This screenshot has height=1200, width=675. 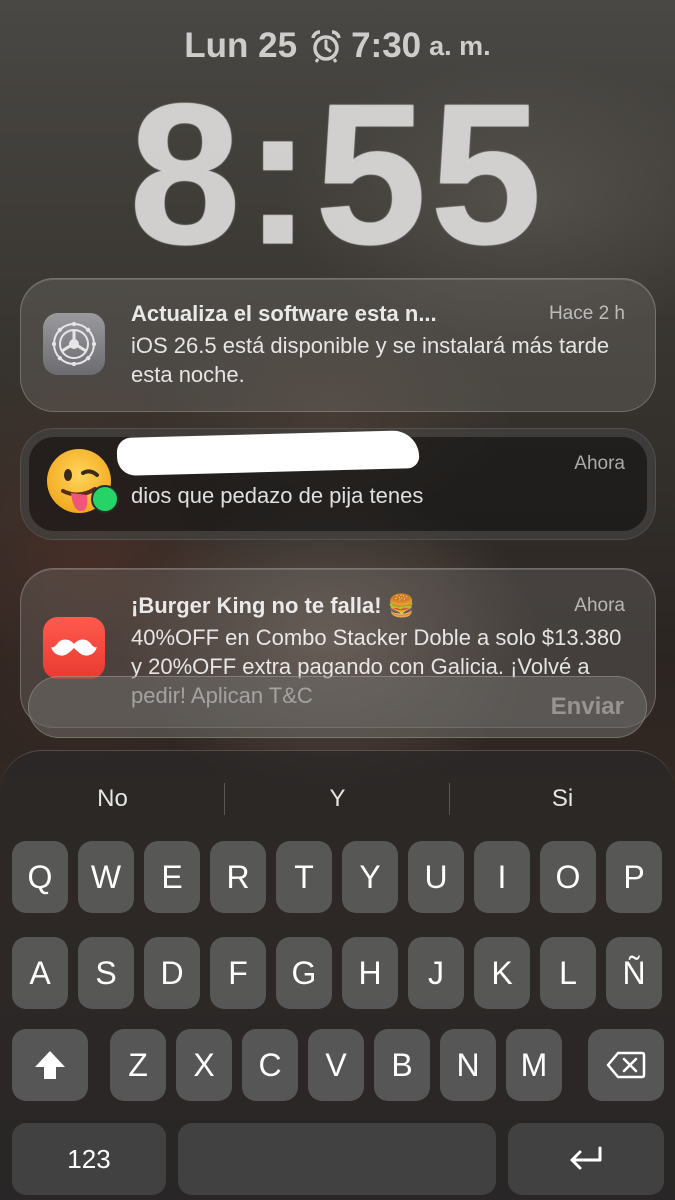 What do you see at coordinates (112, 799) in the screenshot?
I see `suggestion-1: No` at bounding box center [112, 799].